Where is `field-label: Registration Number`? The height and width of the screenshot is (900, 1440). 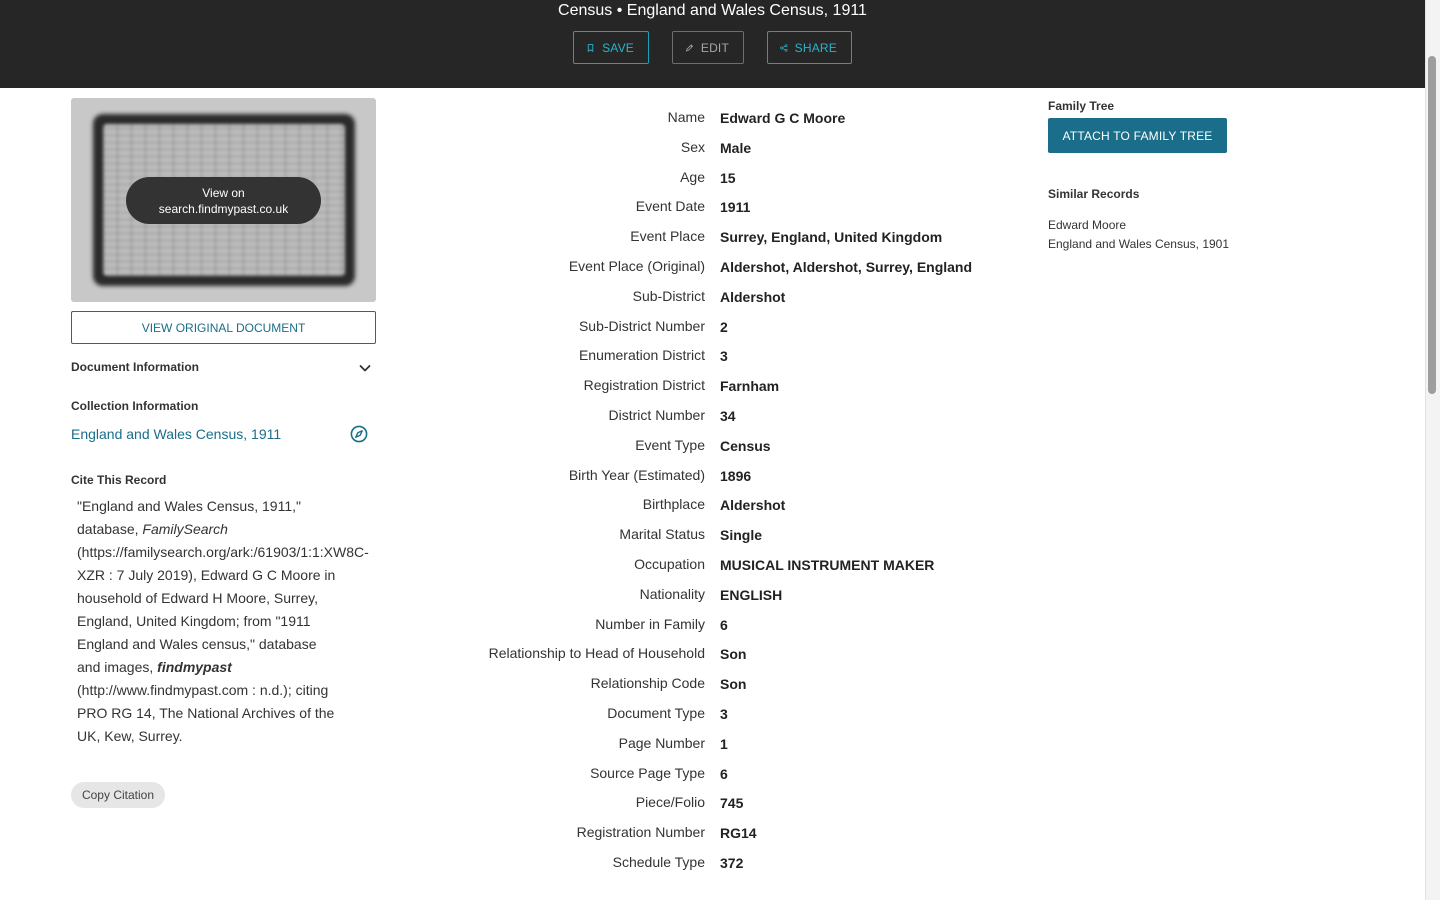
field-label: Registration Number is located at coordinates (640, 832).